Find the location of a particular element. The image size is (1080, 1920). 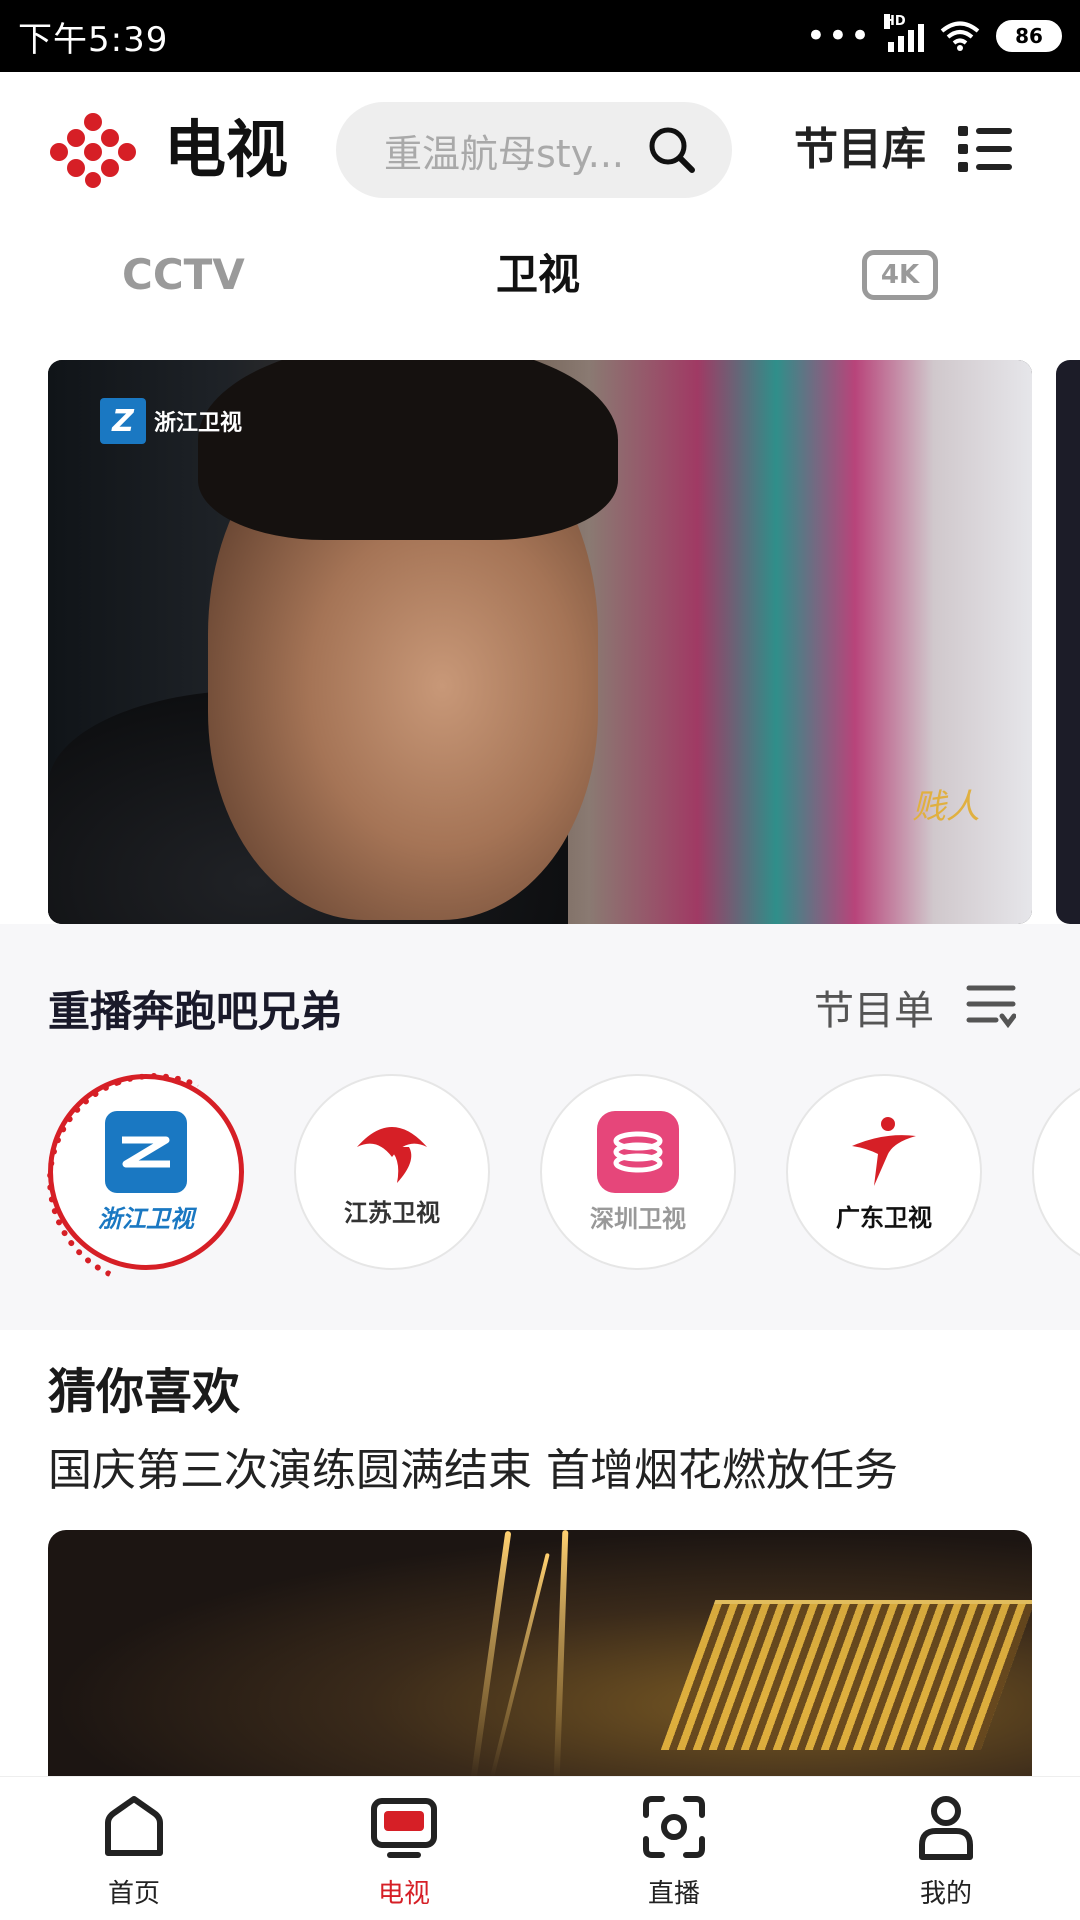

live-icon is located at coordinates (674, 1827).